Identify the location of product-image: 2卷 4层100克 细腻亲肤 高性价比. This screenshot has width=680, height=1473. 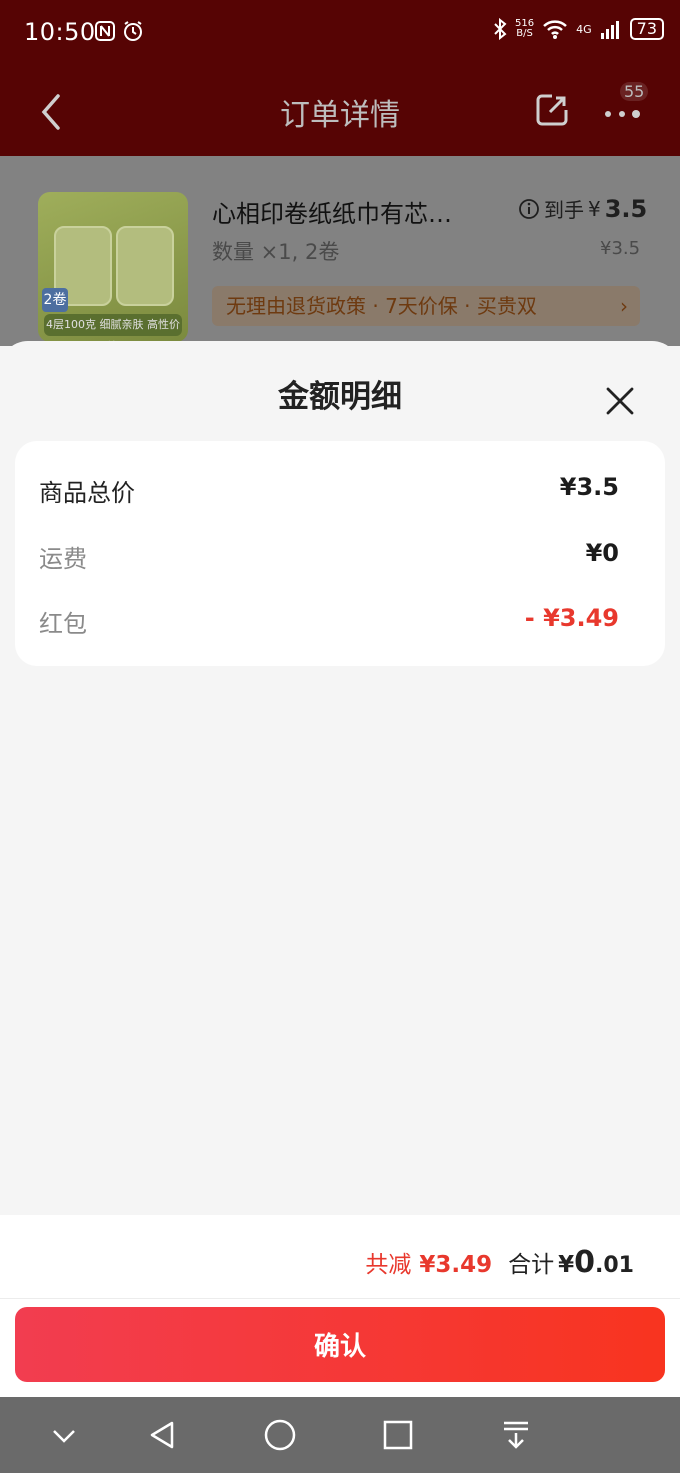
(113, 267).